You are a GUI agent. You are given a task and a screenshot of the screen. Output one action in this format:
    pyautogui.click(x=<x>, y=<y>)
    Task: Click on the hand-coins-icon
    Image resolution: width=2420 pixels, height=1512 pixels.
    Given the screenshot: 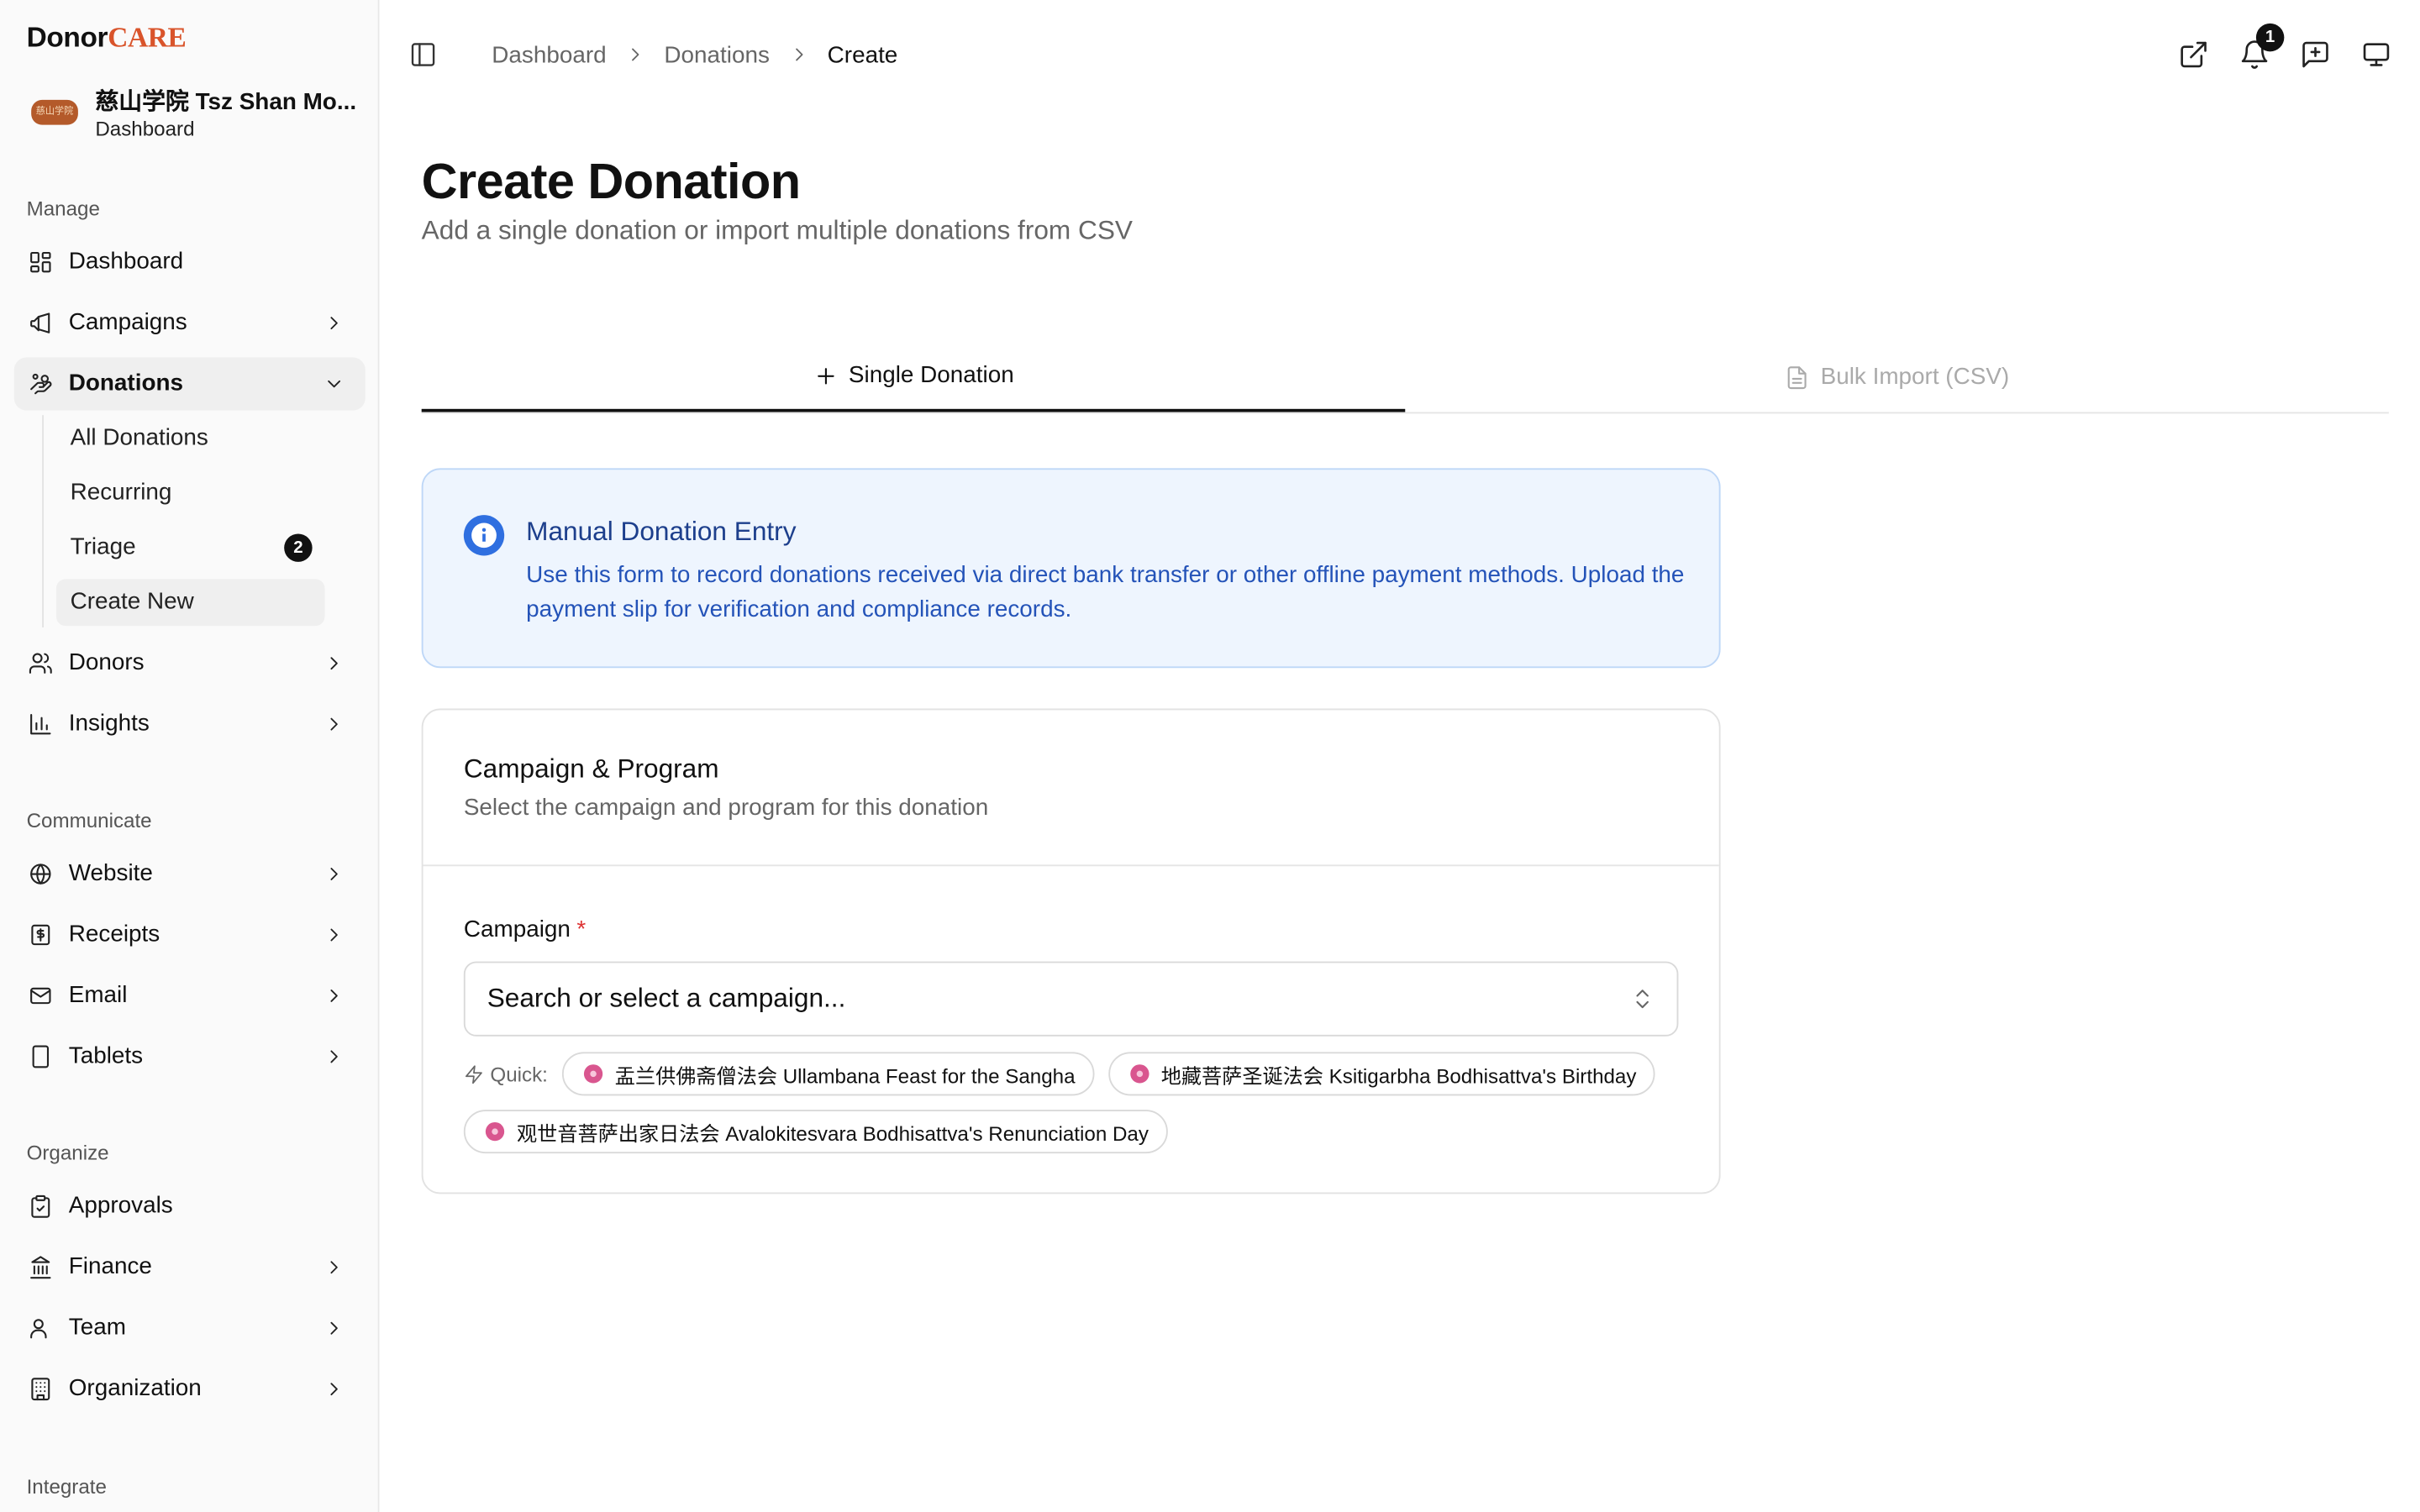 What is the action you would take?
    pyautogui.click(x=40, y=383)
    